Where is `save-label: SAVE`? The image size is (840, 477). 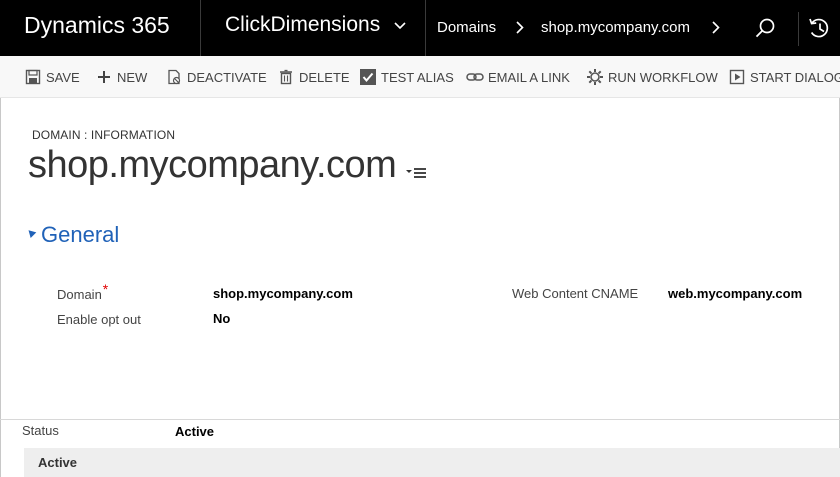
save-label: SAVE is located at coordinates (63, 77).